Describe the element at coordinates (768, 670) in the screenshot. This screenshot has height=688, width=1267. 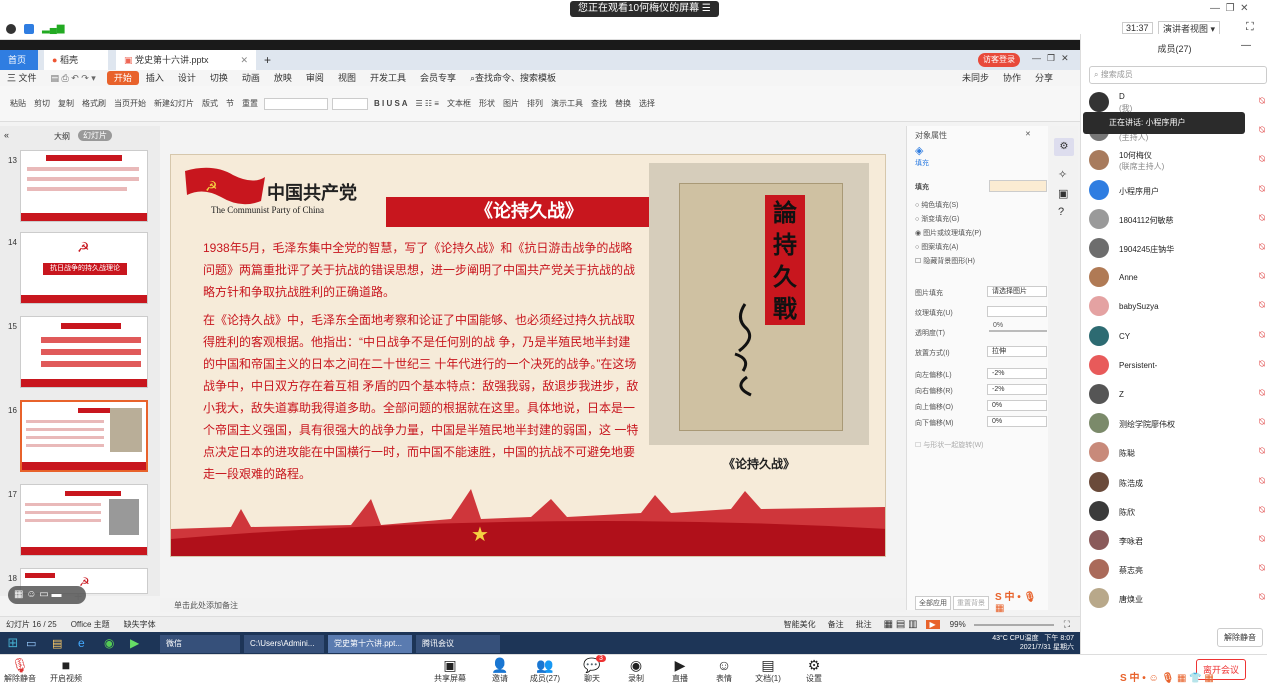
I see `documents-button: ▤ 文档(1)` at that location.